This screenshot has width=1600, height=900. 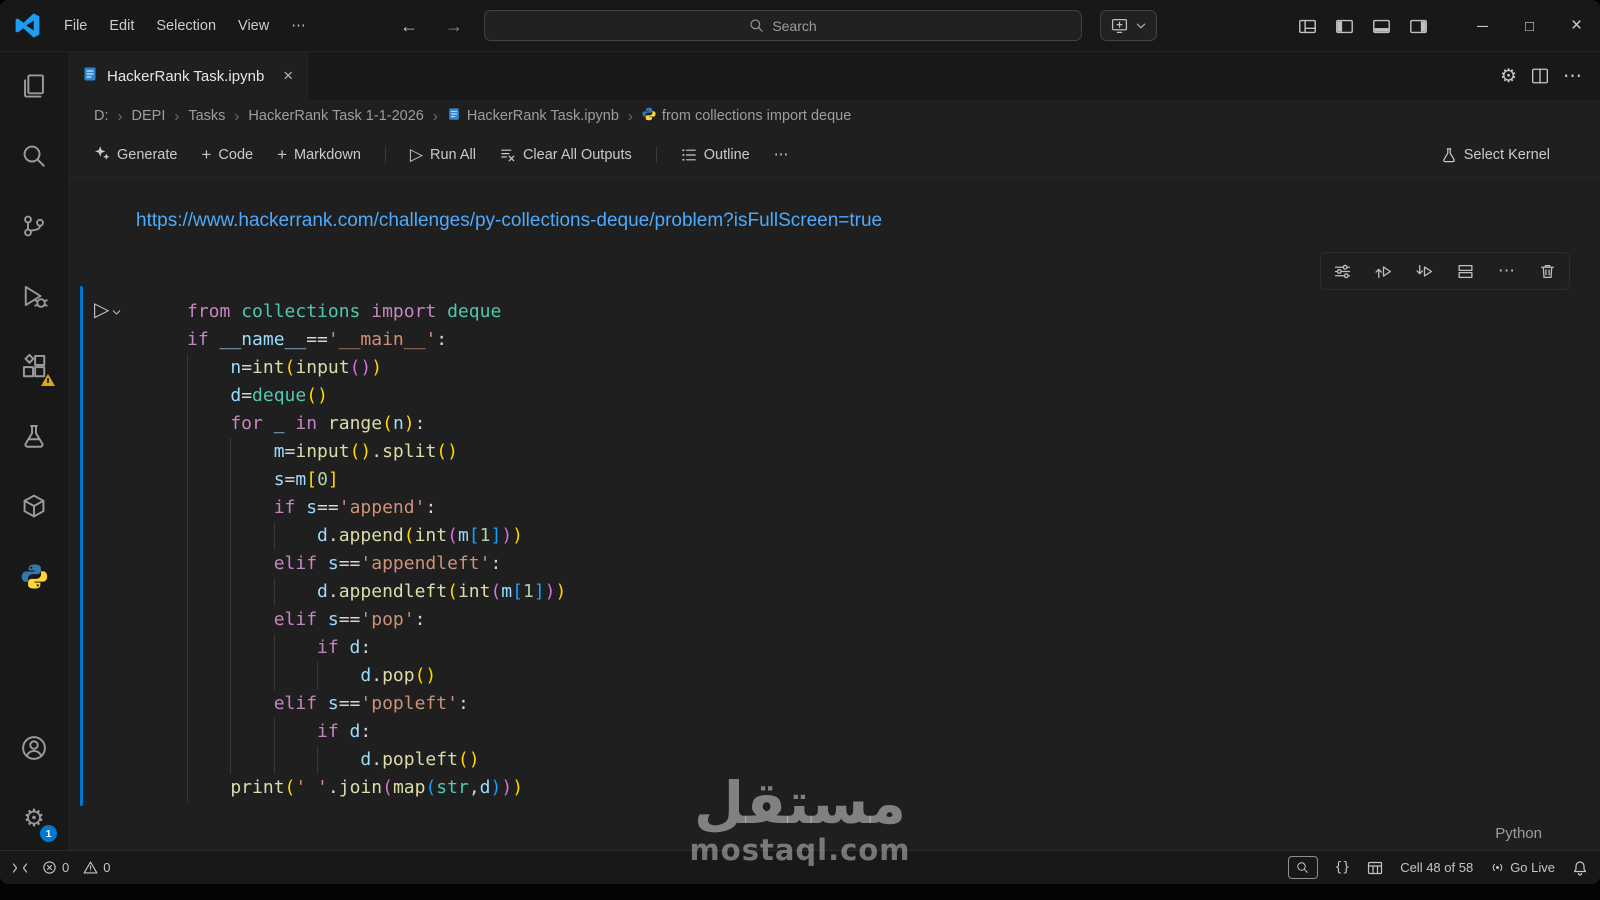 I want to click on generate-button: Generate, so click(x=135, y=155).